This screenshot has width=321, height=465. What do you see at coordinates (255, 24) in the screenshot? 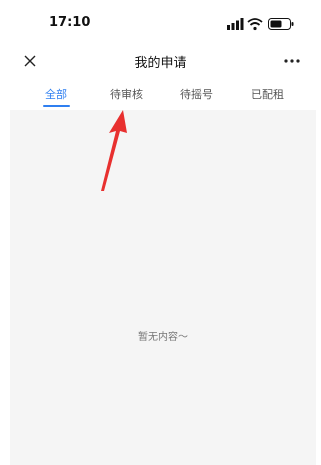
I see `wifi-icon` at bounding box center [255, 24].